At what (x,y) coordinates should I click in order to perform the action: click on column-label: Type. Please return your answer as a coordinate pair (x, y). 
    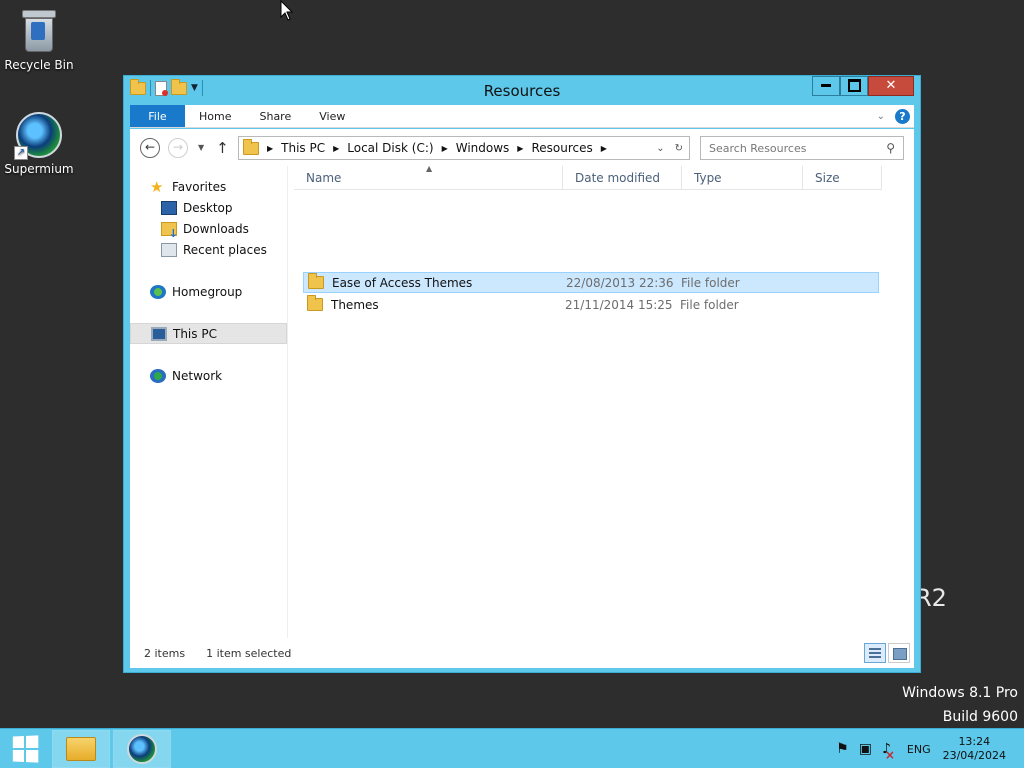
    Looking at the image, I should click on (708, 178).